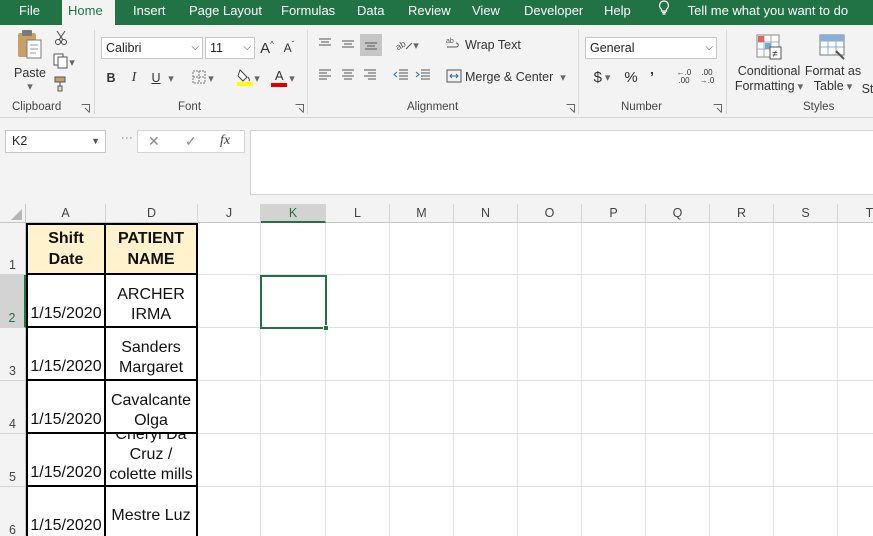  Describe the element at coordinates (742, 460) in the screenshot. I see `cell-r5` at that location.